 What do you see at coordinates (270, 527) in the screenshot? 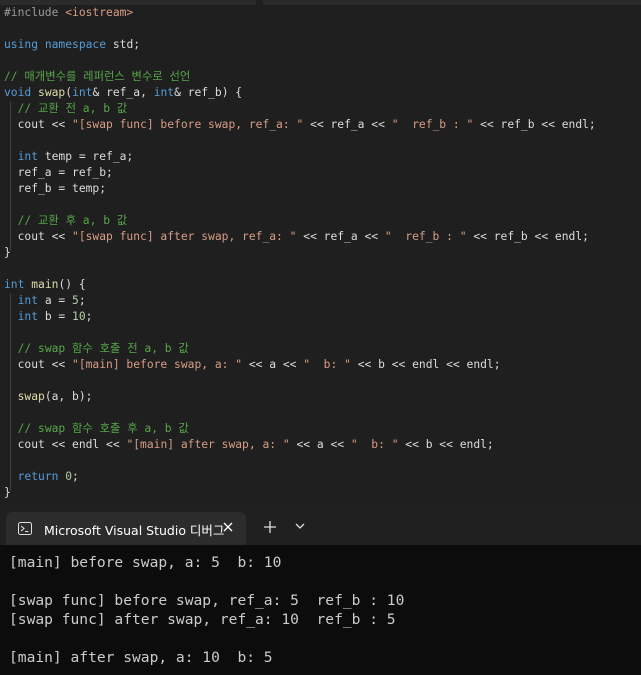
I see `plus-icon` at bounding box center [270, 527].